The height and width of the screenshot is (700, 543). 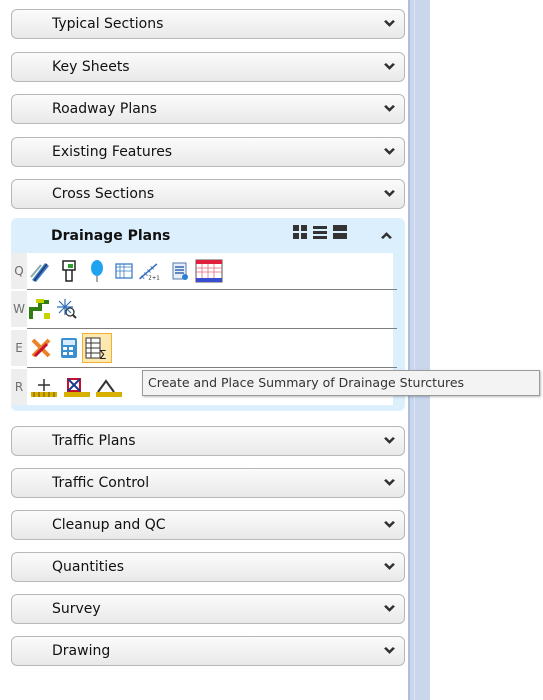 I want to click on calculator-icon, so click(x=69, y=348).